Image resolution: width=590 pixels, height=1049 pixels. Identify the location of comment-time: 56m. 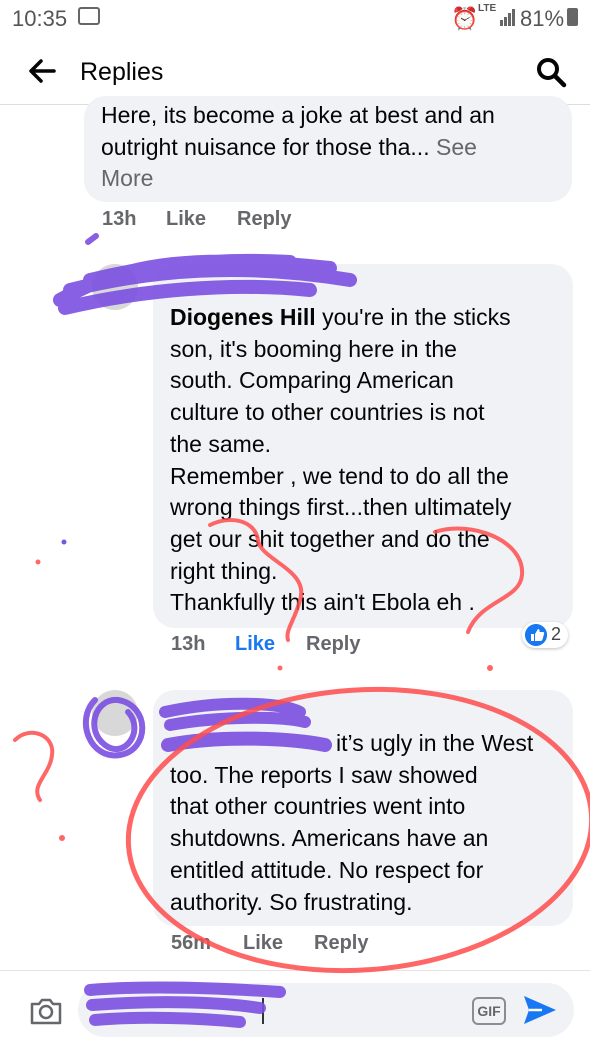
(191, 943).